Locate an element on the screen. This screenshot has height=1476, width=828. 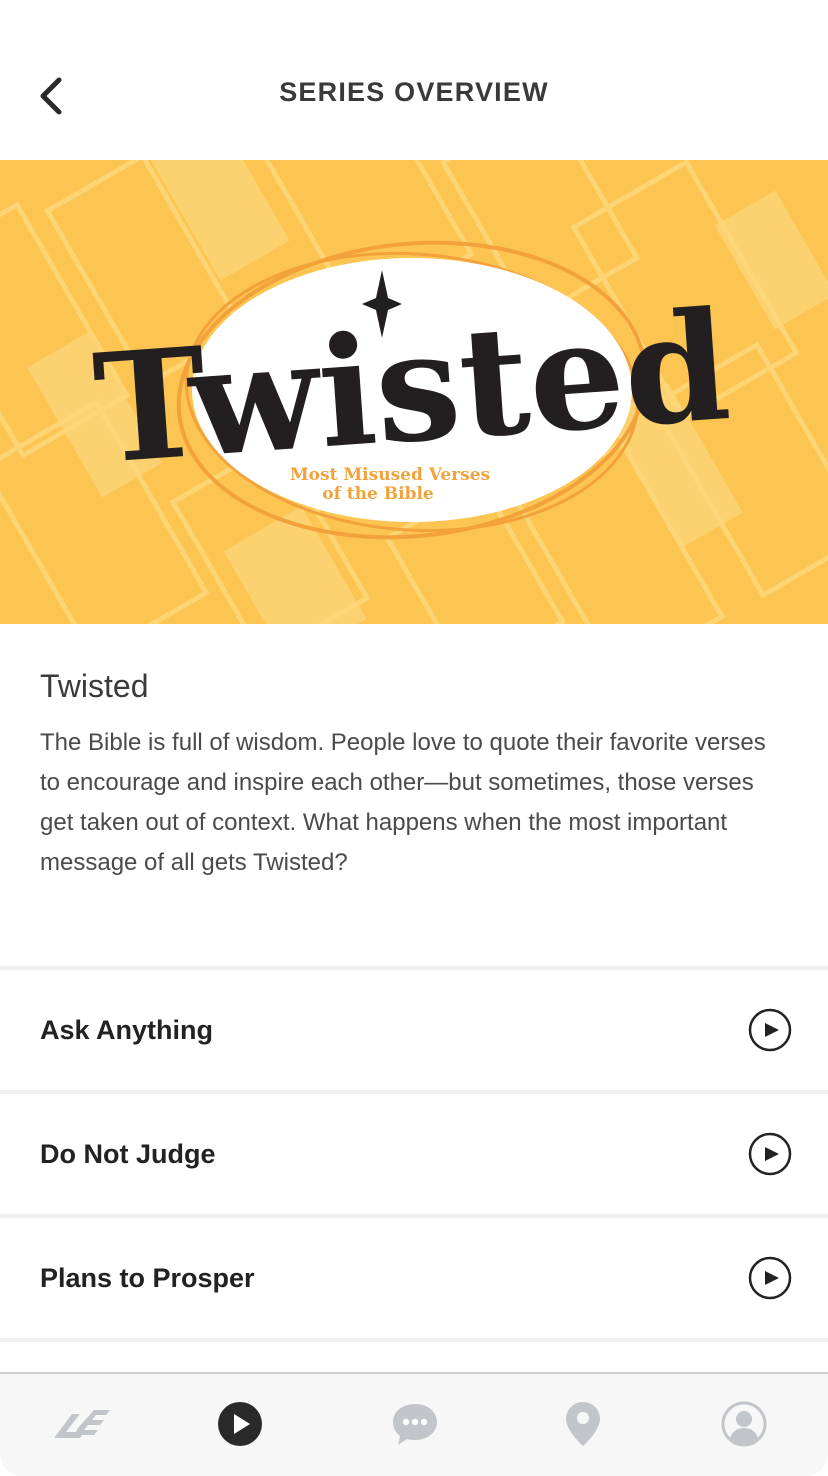
episode-row: Do Not Judge is located at coordinates (414, 1154).